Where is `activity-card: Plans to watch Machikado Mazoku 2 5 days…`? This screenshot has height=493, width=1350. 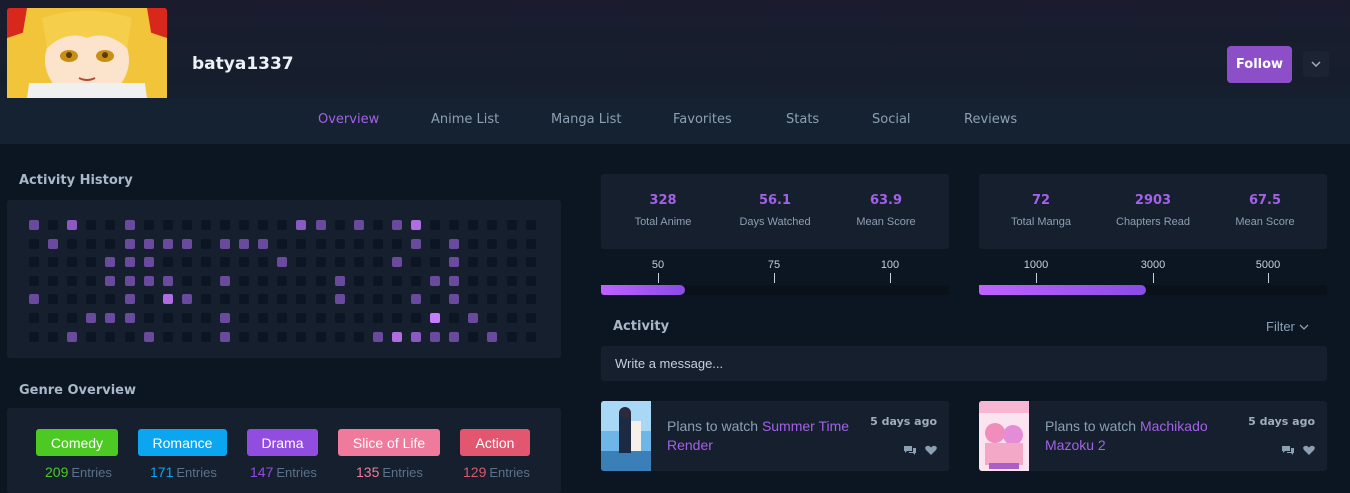
activity-card: Plans to watch Machikado Mazoku 2 5 days… is located at coordinates (1153, 436).